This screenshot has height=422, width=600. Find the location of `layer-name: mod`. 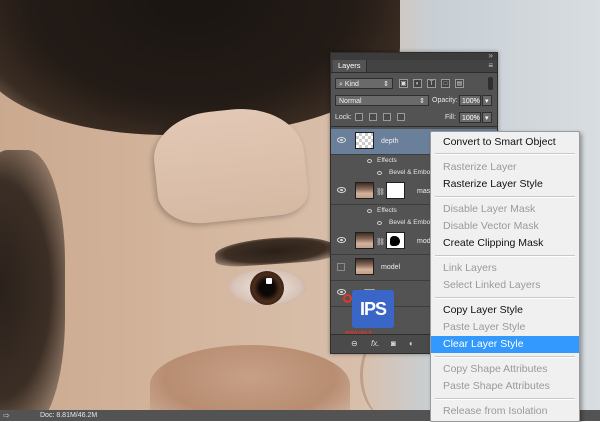

layer-name: mod is located at coordinates (424, 241).